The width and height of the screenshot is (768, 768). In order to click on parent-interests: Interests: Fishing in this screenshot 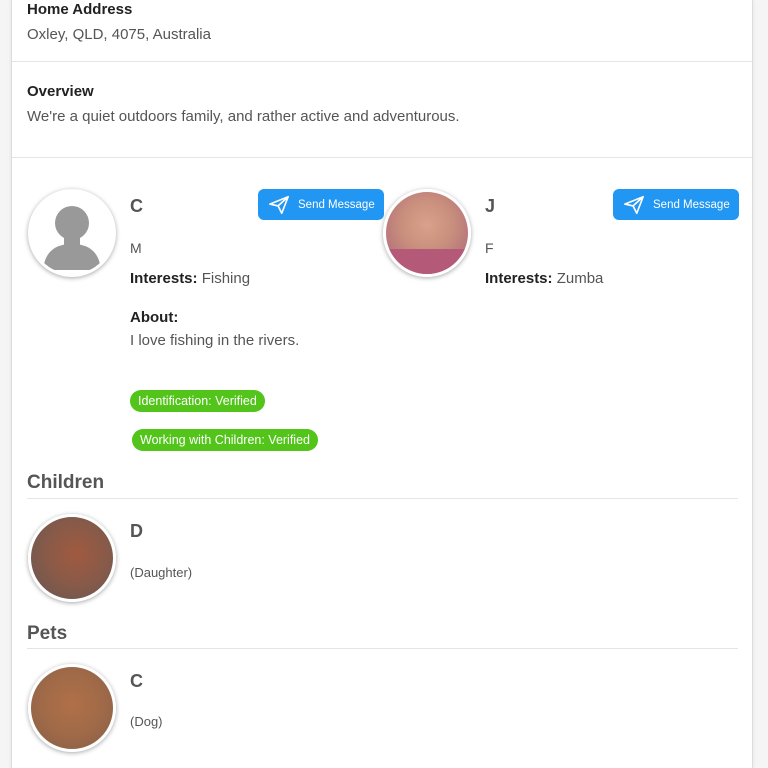, I will do `click(190, 278)`.